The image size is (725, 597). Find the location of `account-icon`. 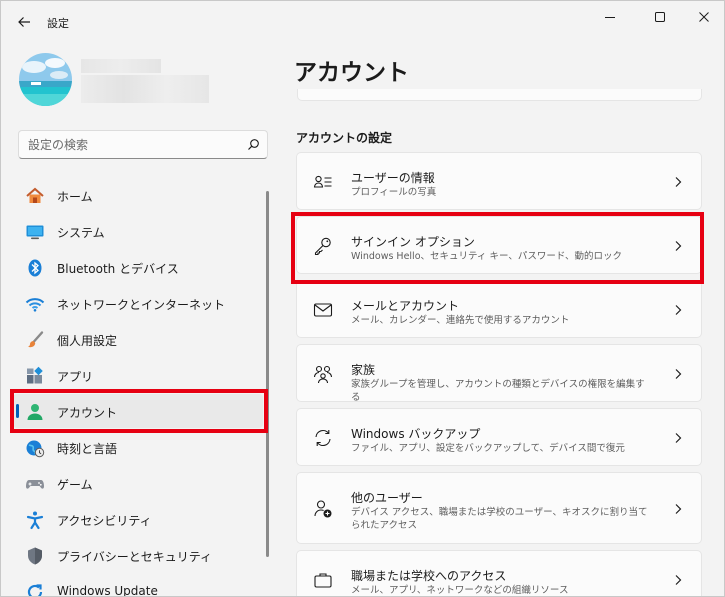

account-icon is located at coordinates (35, 412).